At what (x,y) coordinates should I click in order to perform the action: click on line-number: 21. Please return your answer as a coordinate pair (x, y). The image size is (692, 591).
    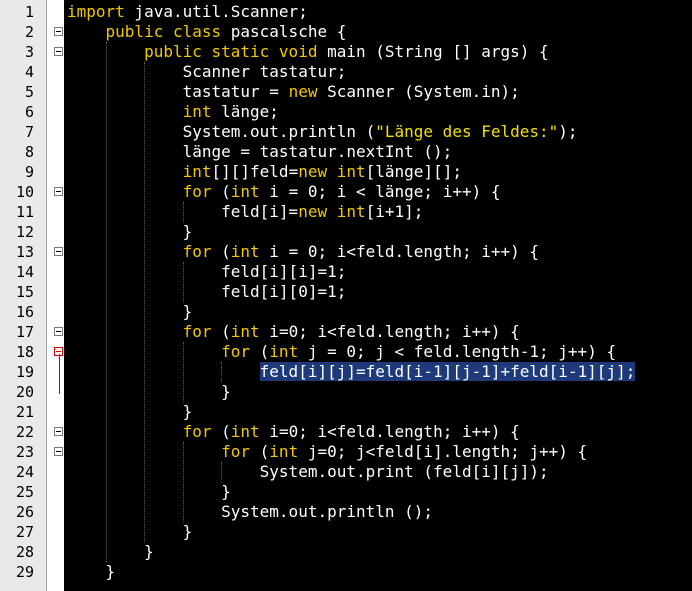
    Looking at the image, I should click on (24, 412).